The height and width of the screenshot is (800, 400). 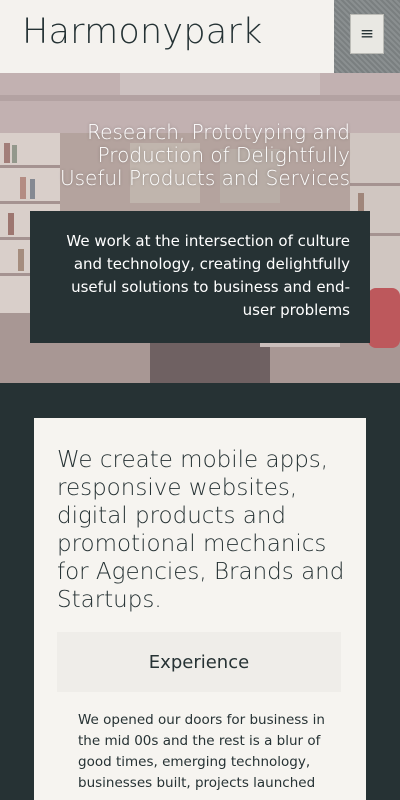 I want to click on hamburger-menu-icon: ≡, so click(x=367, y=33).